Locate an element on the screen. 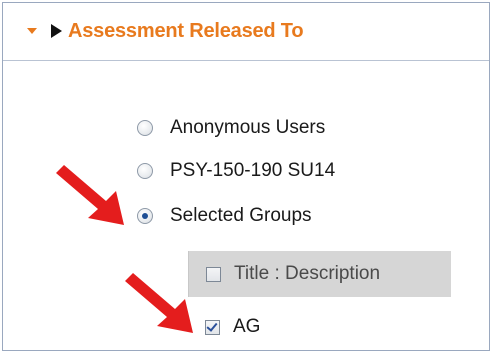 This screenshot has width=494, height=353. radio-selected-groups is located at coordinates (145, 216).